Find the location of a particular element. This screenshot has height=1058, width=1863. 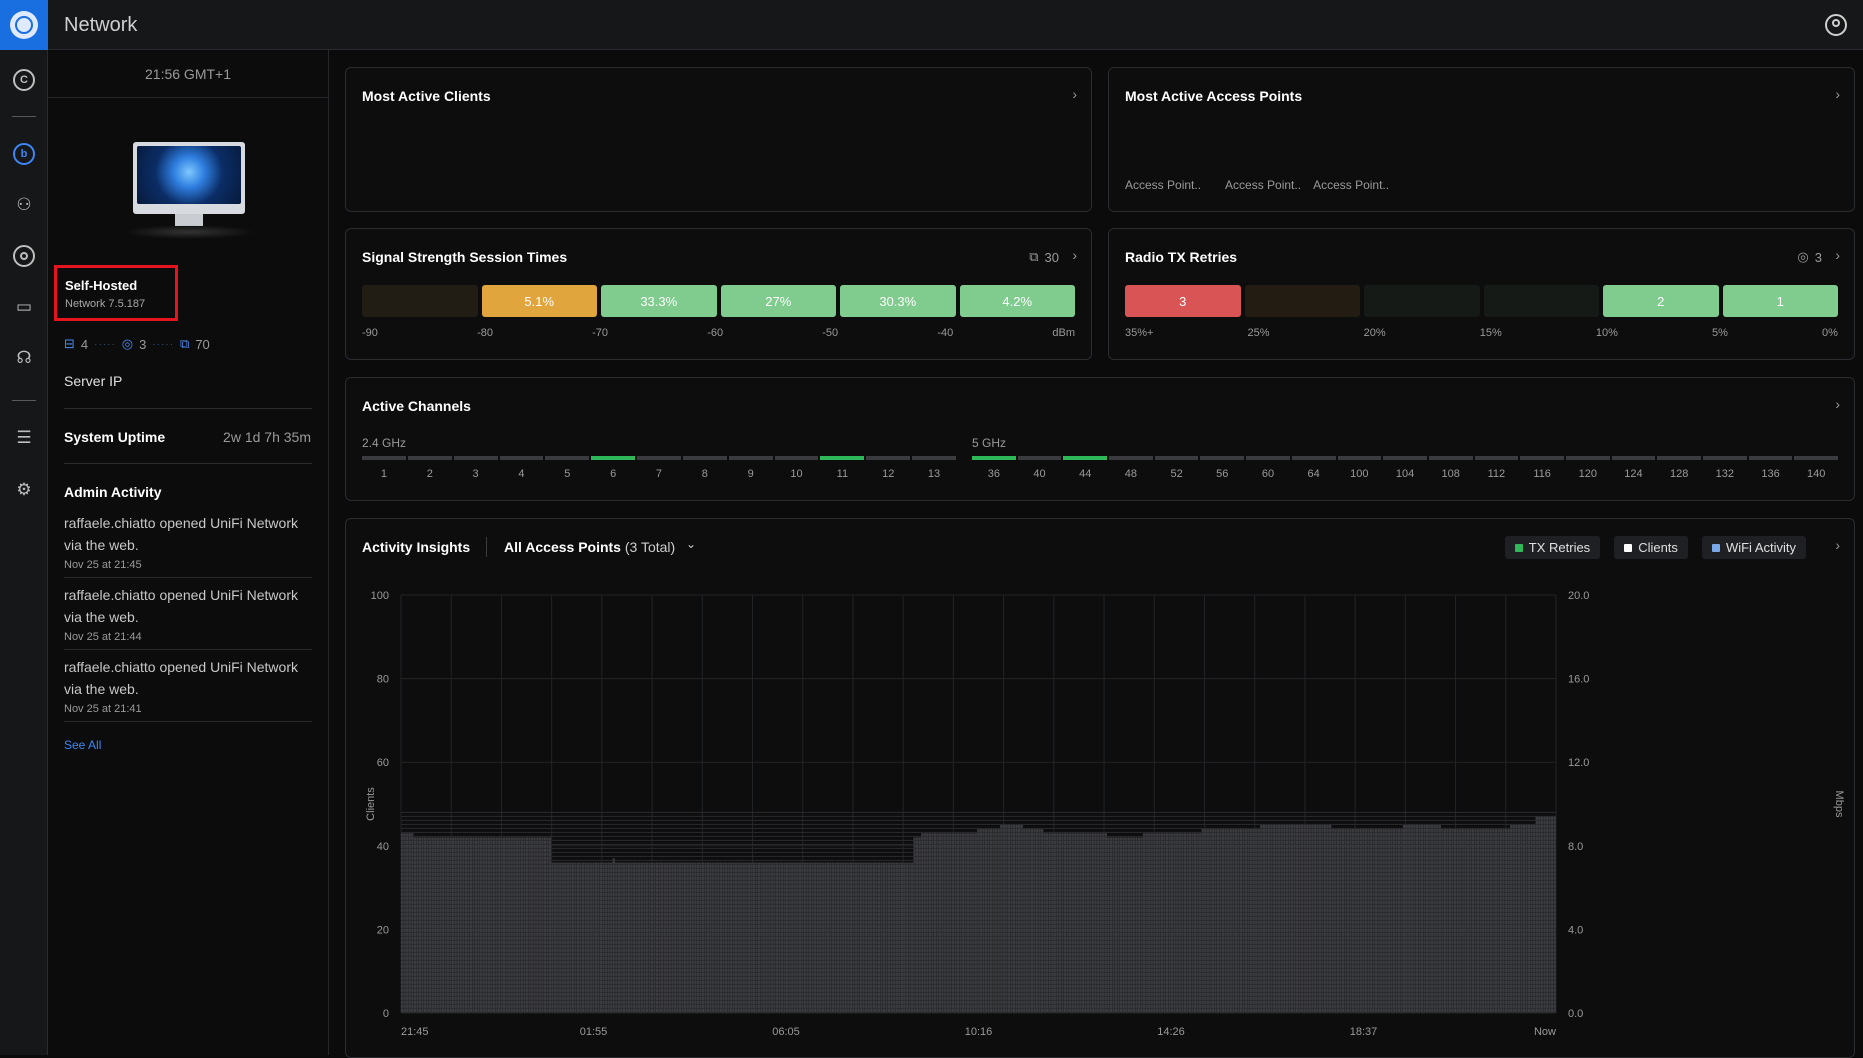

tx-axis: 35%+ 25% 20% 15% 10% 5% 0% is located at coordinates (1481, 333).